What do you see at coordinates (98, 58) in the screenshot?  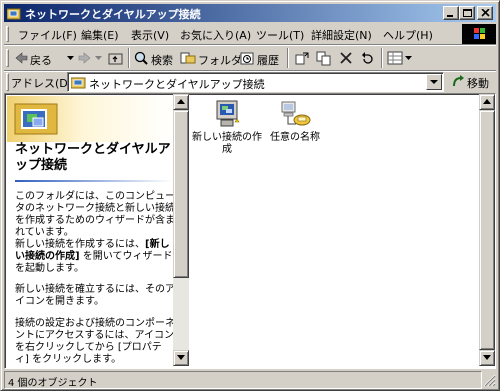 I see `forward-dropdown-icon` at bounding box center [98, 58].